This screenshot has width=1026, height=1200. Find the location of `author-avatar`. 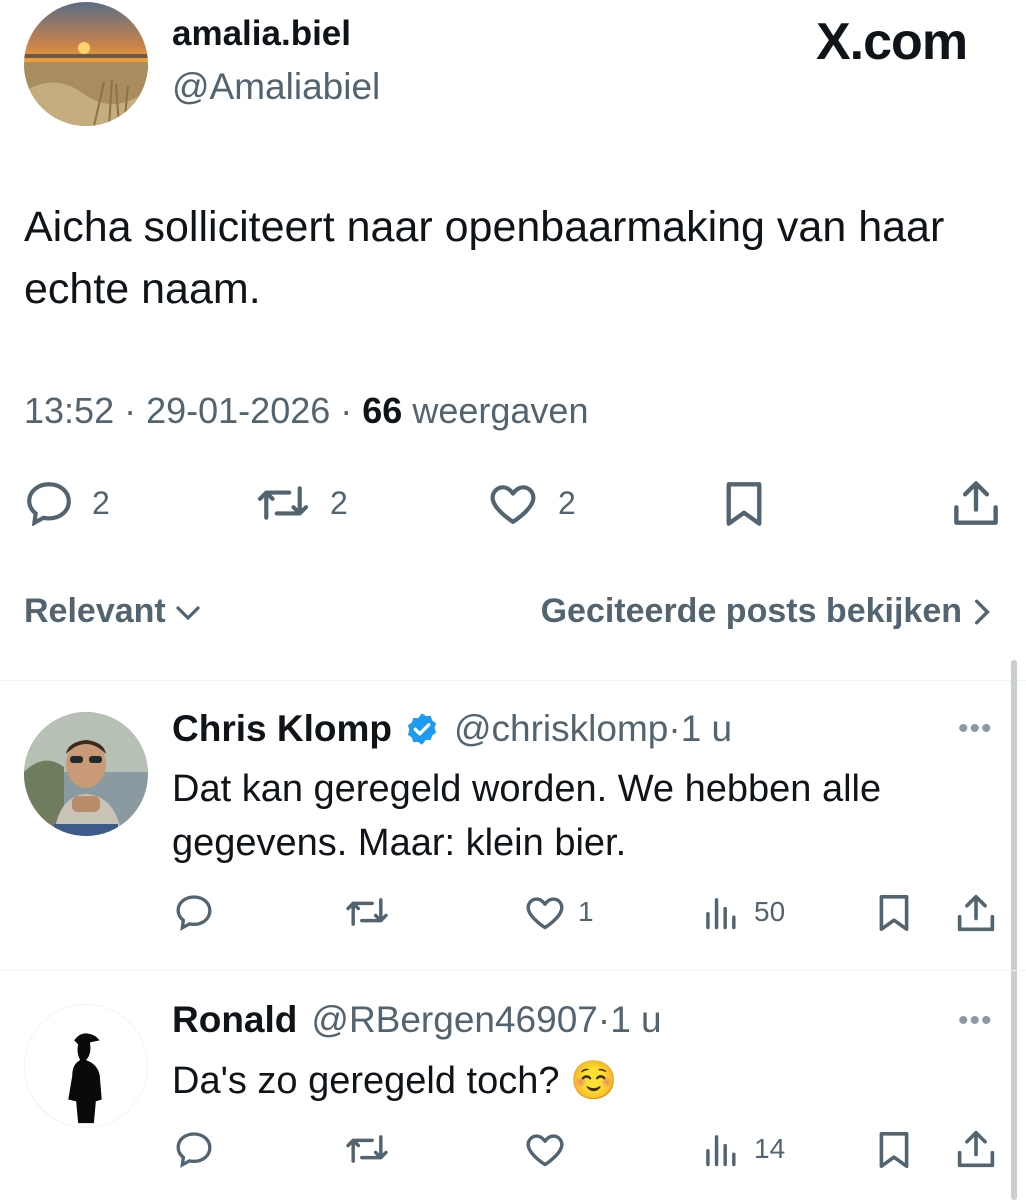

author-avatar is located at coordinates (86, 64).